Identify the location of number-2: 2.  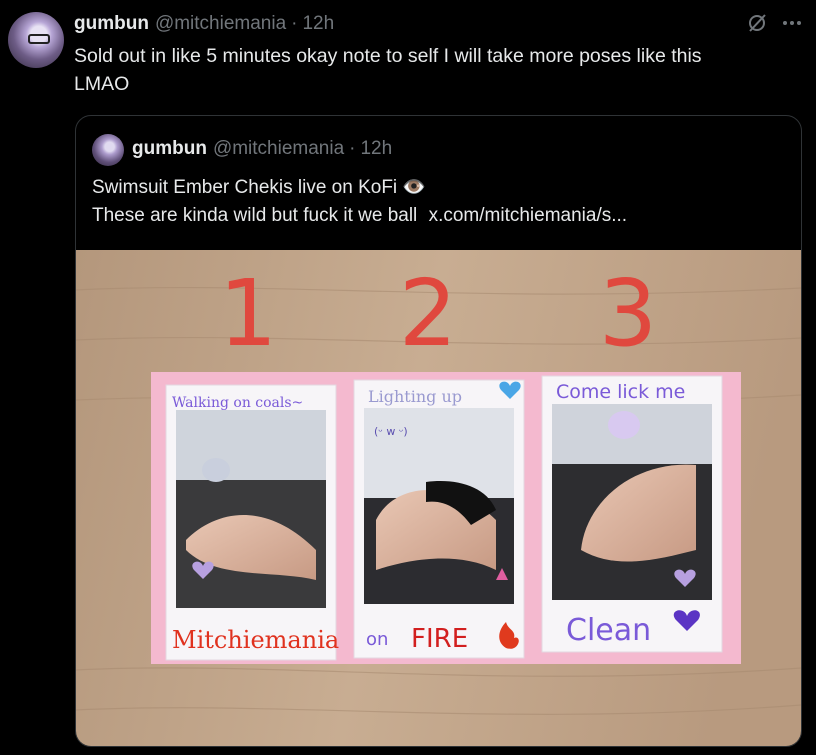
(428, 313).